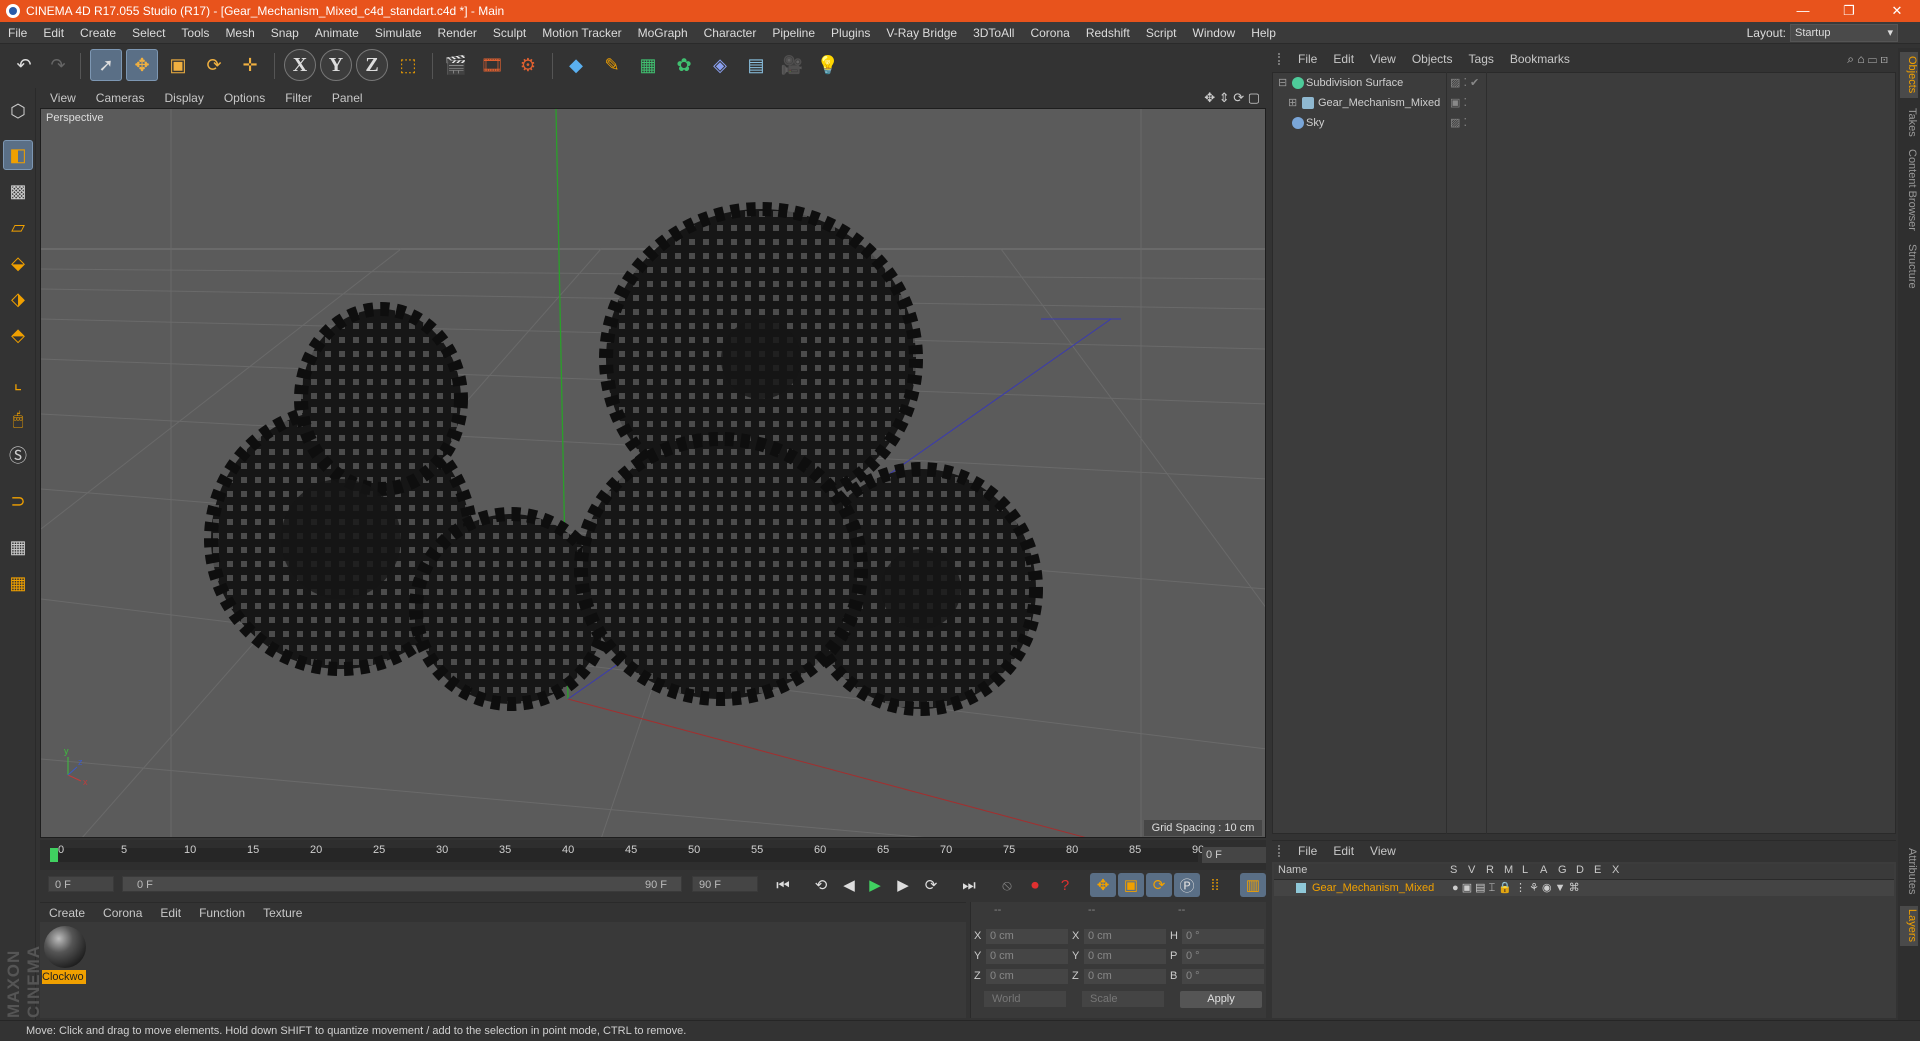 This screenshot has height=1041, width=1920. Describe the element at coordinates (18, 383) in the screenshot. I see `axis-mode-icon: ⌞` at that location.